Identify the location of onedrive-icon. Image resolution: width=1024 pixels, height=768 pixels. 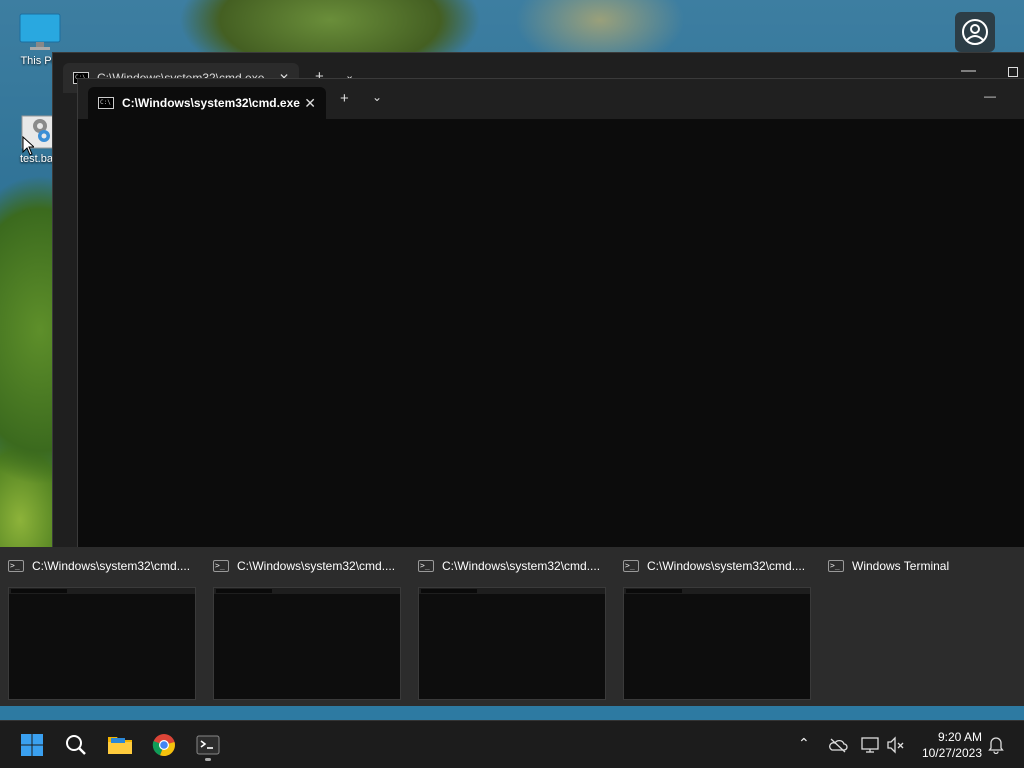
(838, 745).